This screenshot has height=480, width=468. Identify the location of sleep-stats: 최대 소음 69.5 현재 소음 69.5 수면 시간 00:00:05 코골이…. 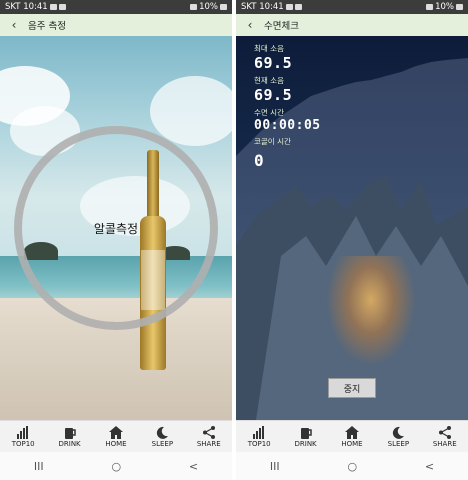
(287, 105).